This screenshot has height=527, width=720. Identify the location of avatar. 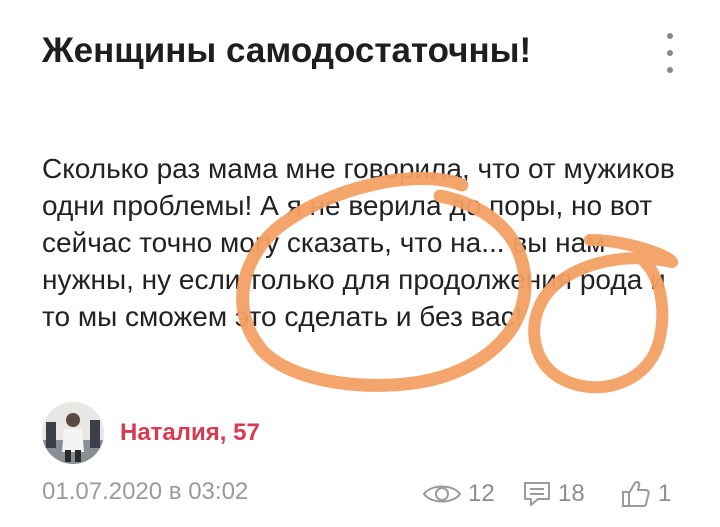
(73, 433).